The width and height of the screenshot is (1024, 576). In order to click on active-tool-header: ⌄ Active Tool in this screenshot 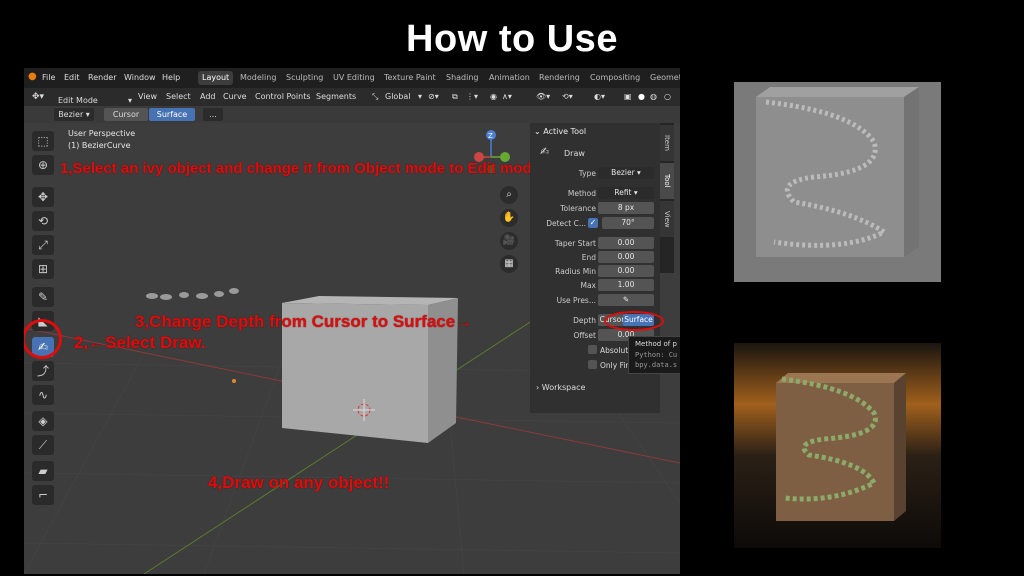, I will do `click(560, 131)`.